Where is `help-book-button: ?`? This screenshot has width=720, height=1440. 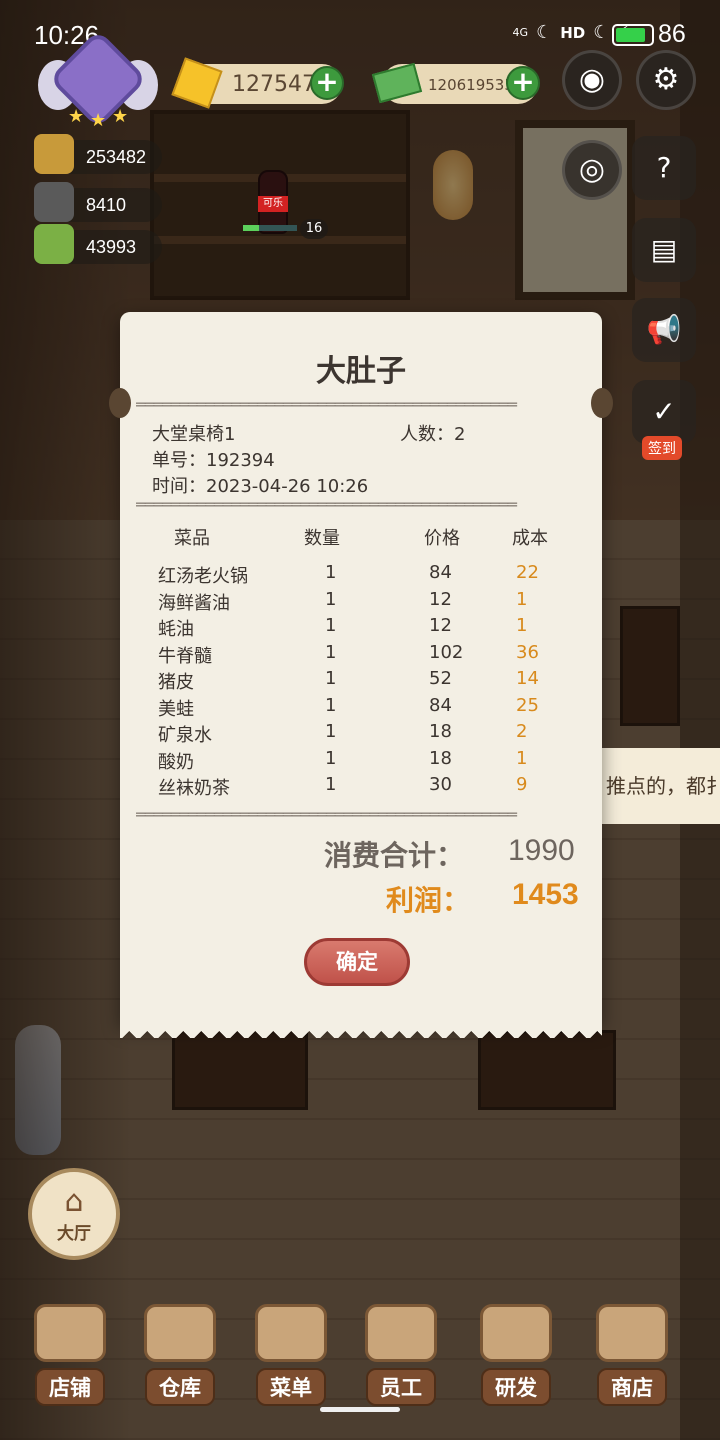 help-book-button: ? is located at coordinates (664, 168).